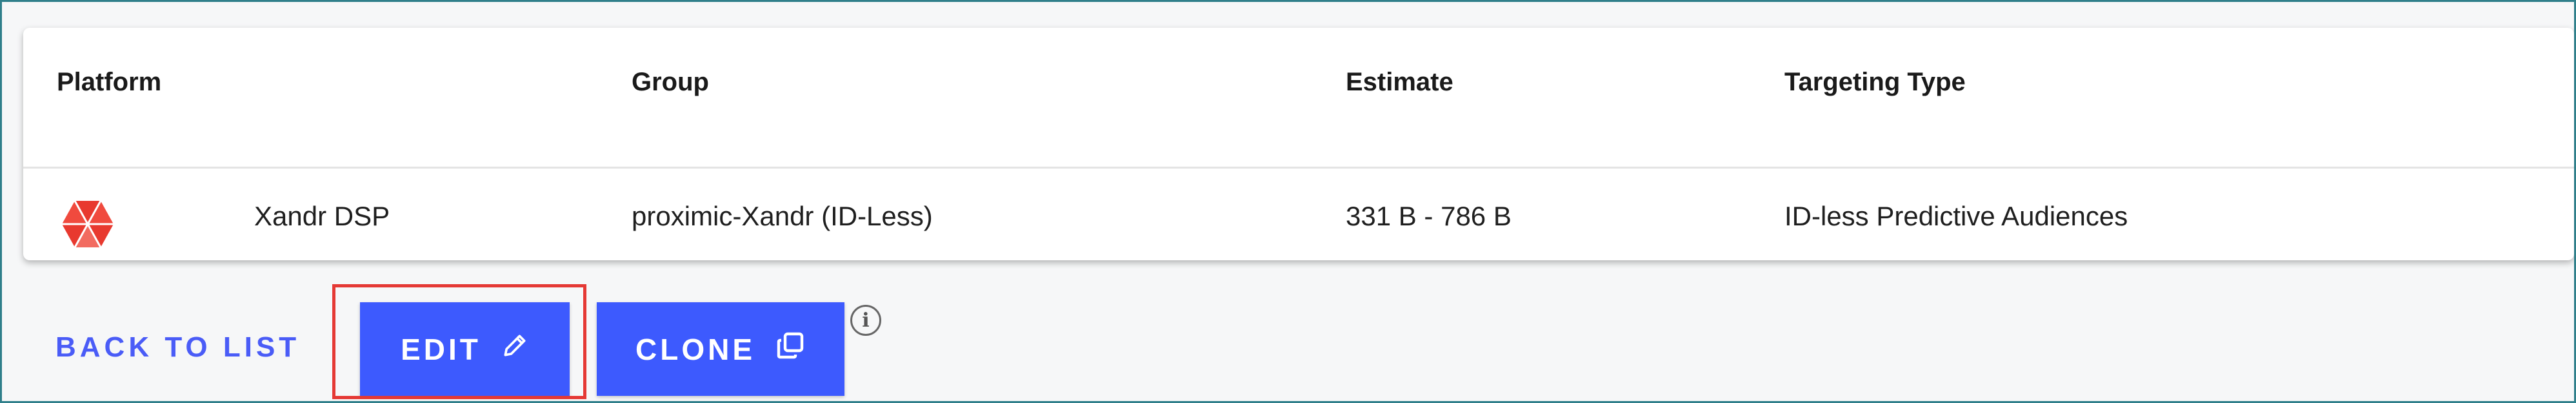 Image resolution: width=2576 pixels, height=403 pixels. What do you see at coordinates (177, 347) in the screenshot?
I see `back-to-list-link: BACK TO LIST` at bounding box center [177, 347].